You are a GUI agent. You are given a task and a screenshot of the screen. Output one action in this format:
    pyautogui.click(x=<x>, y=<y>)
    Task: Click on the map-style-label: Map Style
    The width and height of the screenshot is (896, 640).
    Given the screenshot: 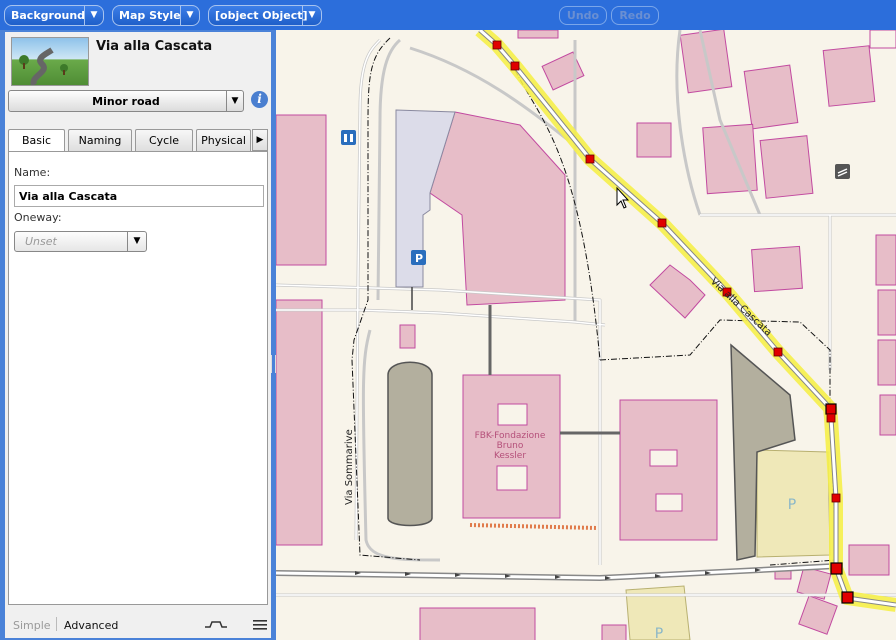 What is the action you would take?
    pyautogui.click(x=150, y=15)
    